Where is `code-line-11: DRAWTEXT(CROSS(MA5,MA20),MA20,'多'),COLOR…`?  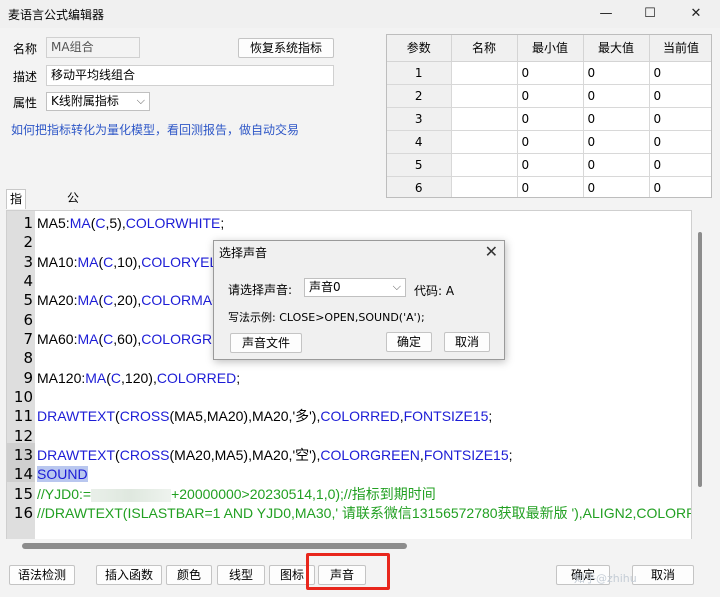 code-line-11: DRAWTEXT(CROSS(MA5,MA20),MA20,'多'),COLOR… is located at coordinates (265, 416).